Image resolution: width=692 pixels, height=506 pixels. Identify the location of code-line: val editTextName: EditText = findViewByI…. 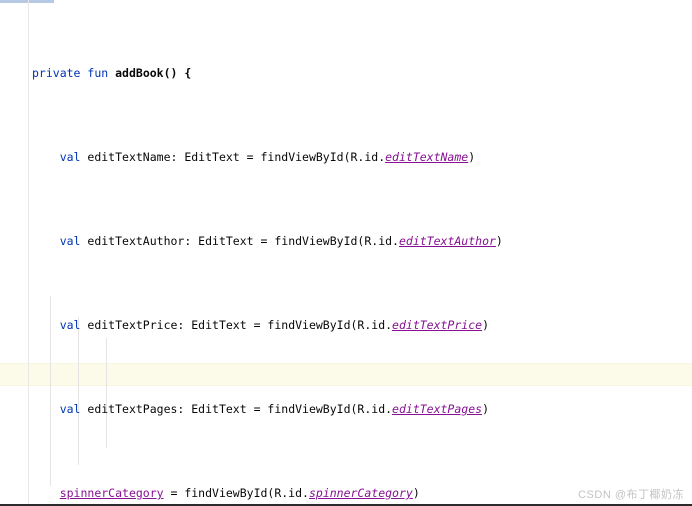
(346, 157).